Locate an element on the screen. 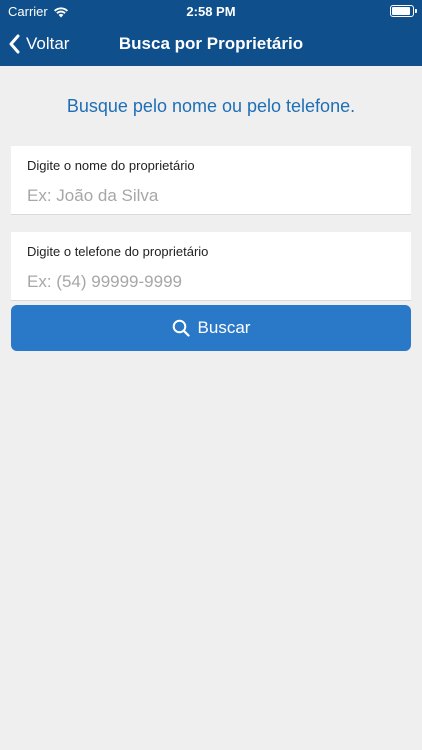  status-time: 2:58 PM is located at coordinates (211, 11).